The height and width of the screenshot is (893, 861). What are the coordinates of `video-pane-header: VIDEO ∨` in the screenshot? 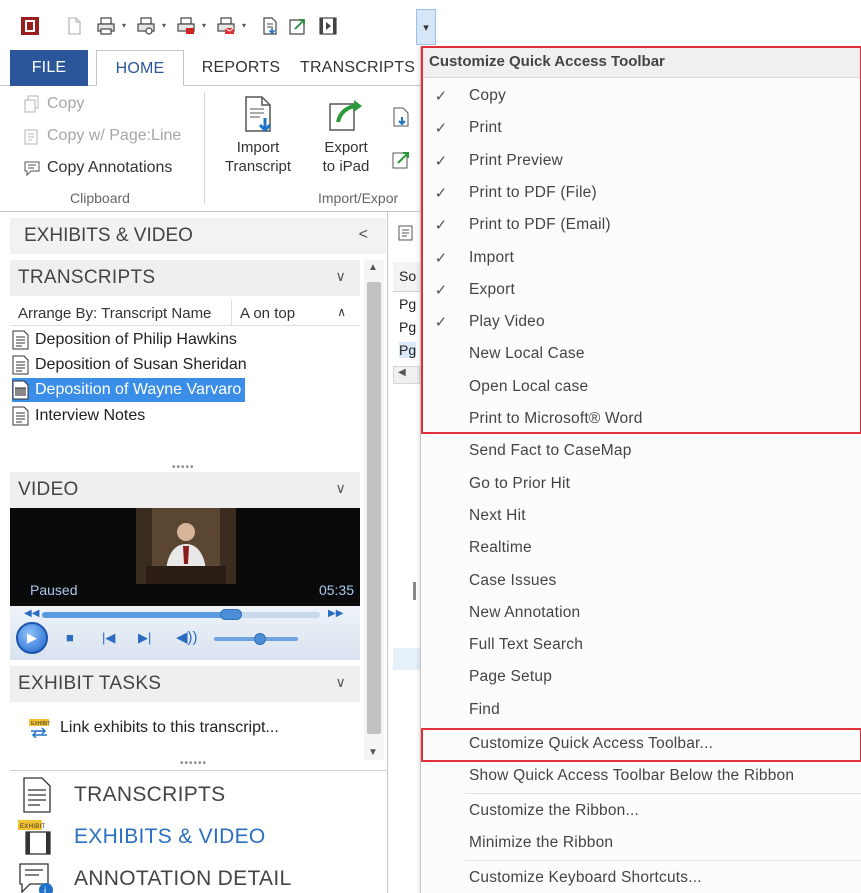 It's located at (185, 490).